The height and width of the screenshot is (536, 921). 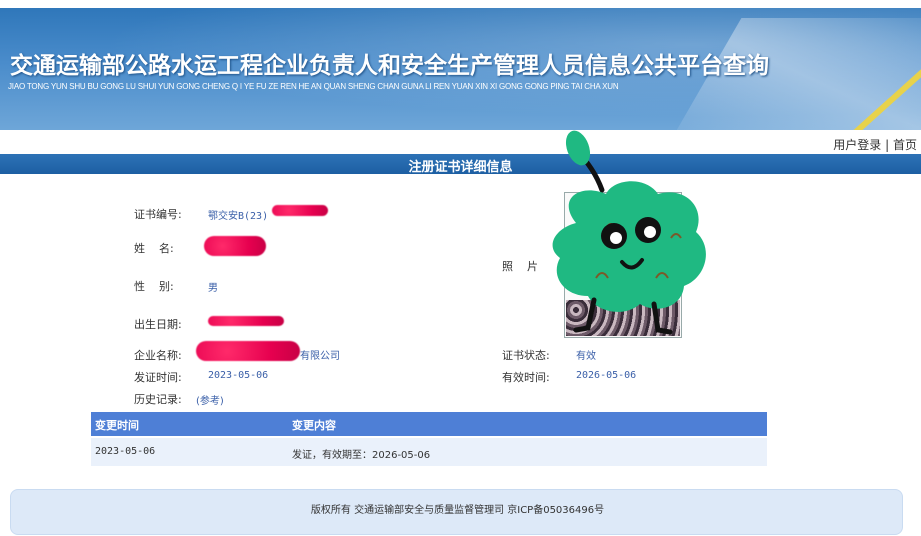 What do you see at coordinates (586, 356) in the screenshot?
I see `status-value: 有效` at bounding box center [586, 356].